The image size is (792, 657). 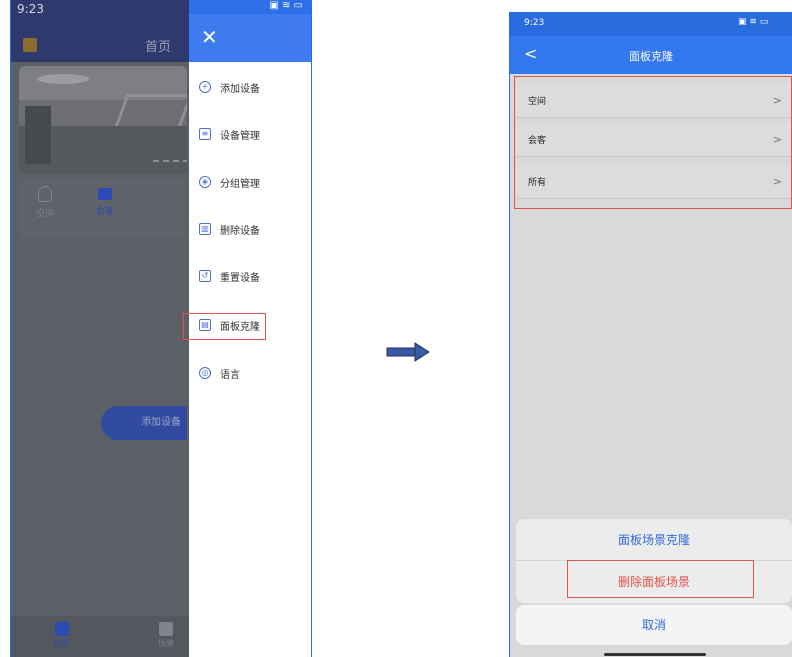 I want to click on menu-item-delete-device: ▥ 删除设备, so click(x=229, y=229).